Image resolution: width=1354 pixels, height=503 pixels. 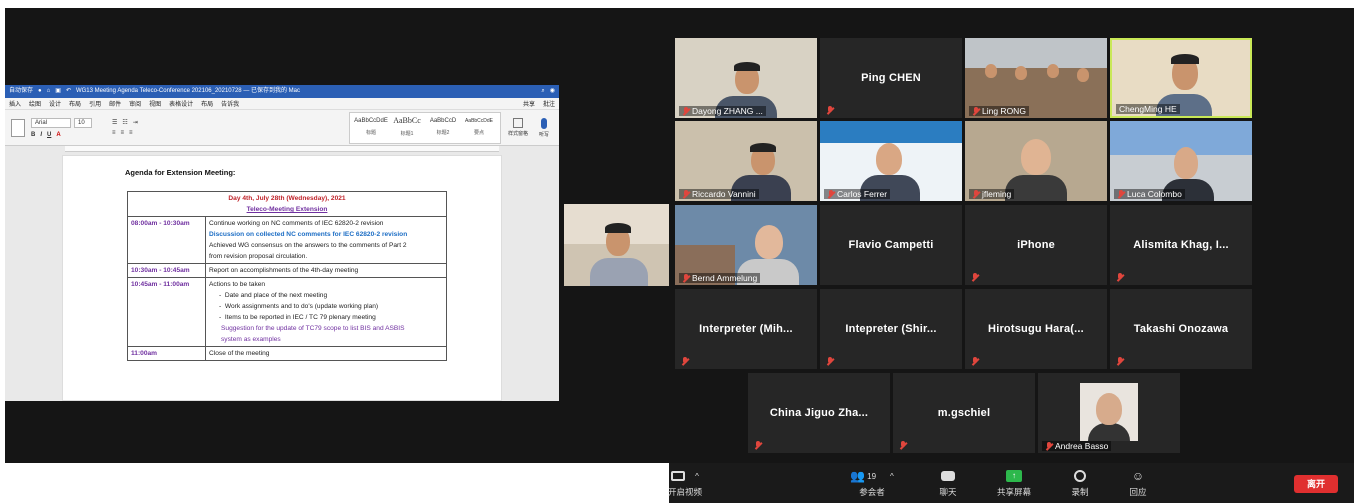 I want to click on participant-name: Ping CHEN, so click(x=891, y=78).